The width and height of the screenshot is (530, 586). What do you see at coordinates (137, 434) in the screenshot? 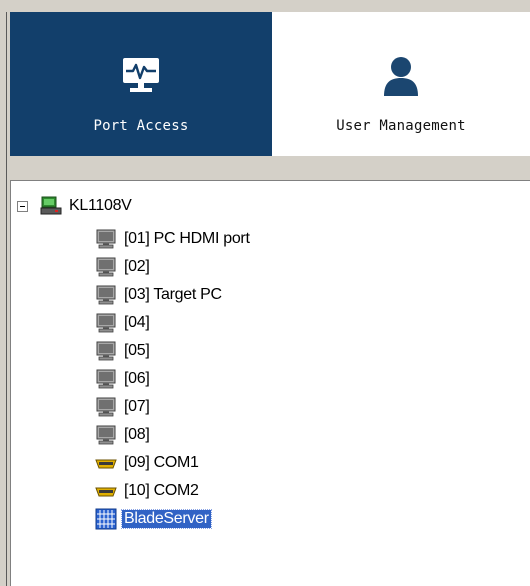
I see `tree-item-label: [08]` at bounding box center [137, 434].